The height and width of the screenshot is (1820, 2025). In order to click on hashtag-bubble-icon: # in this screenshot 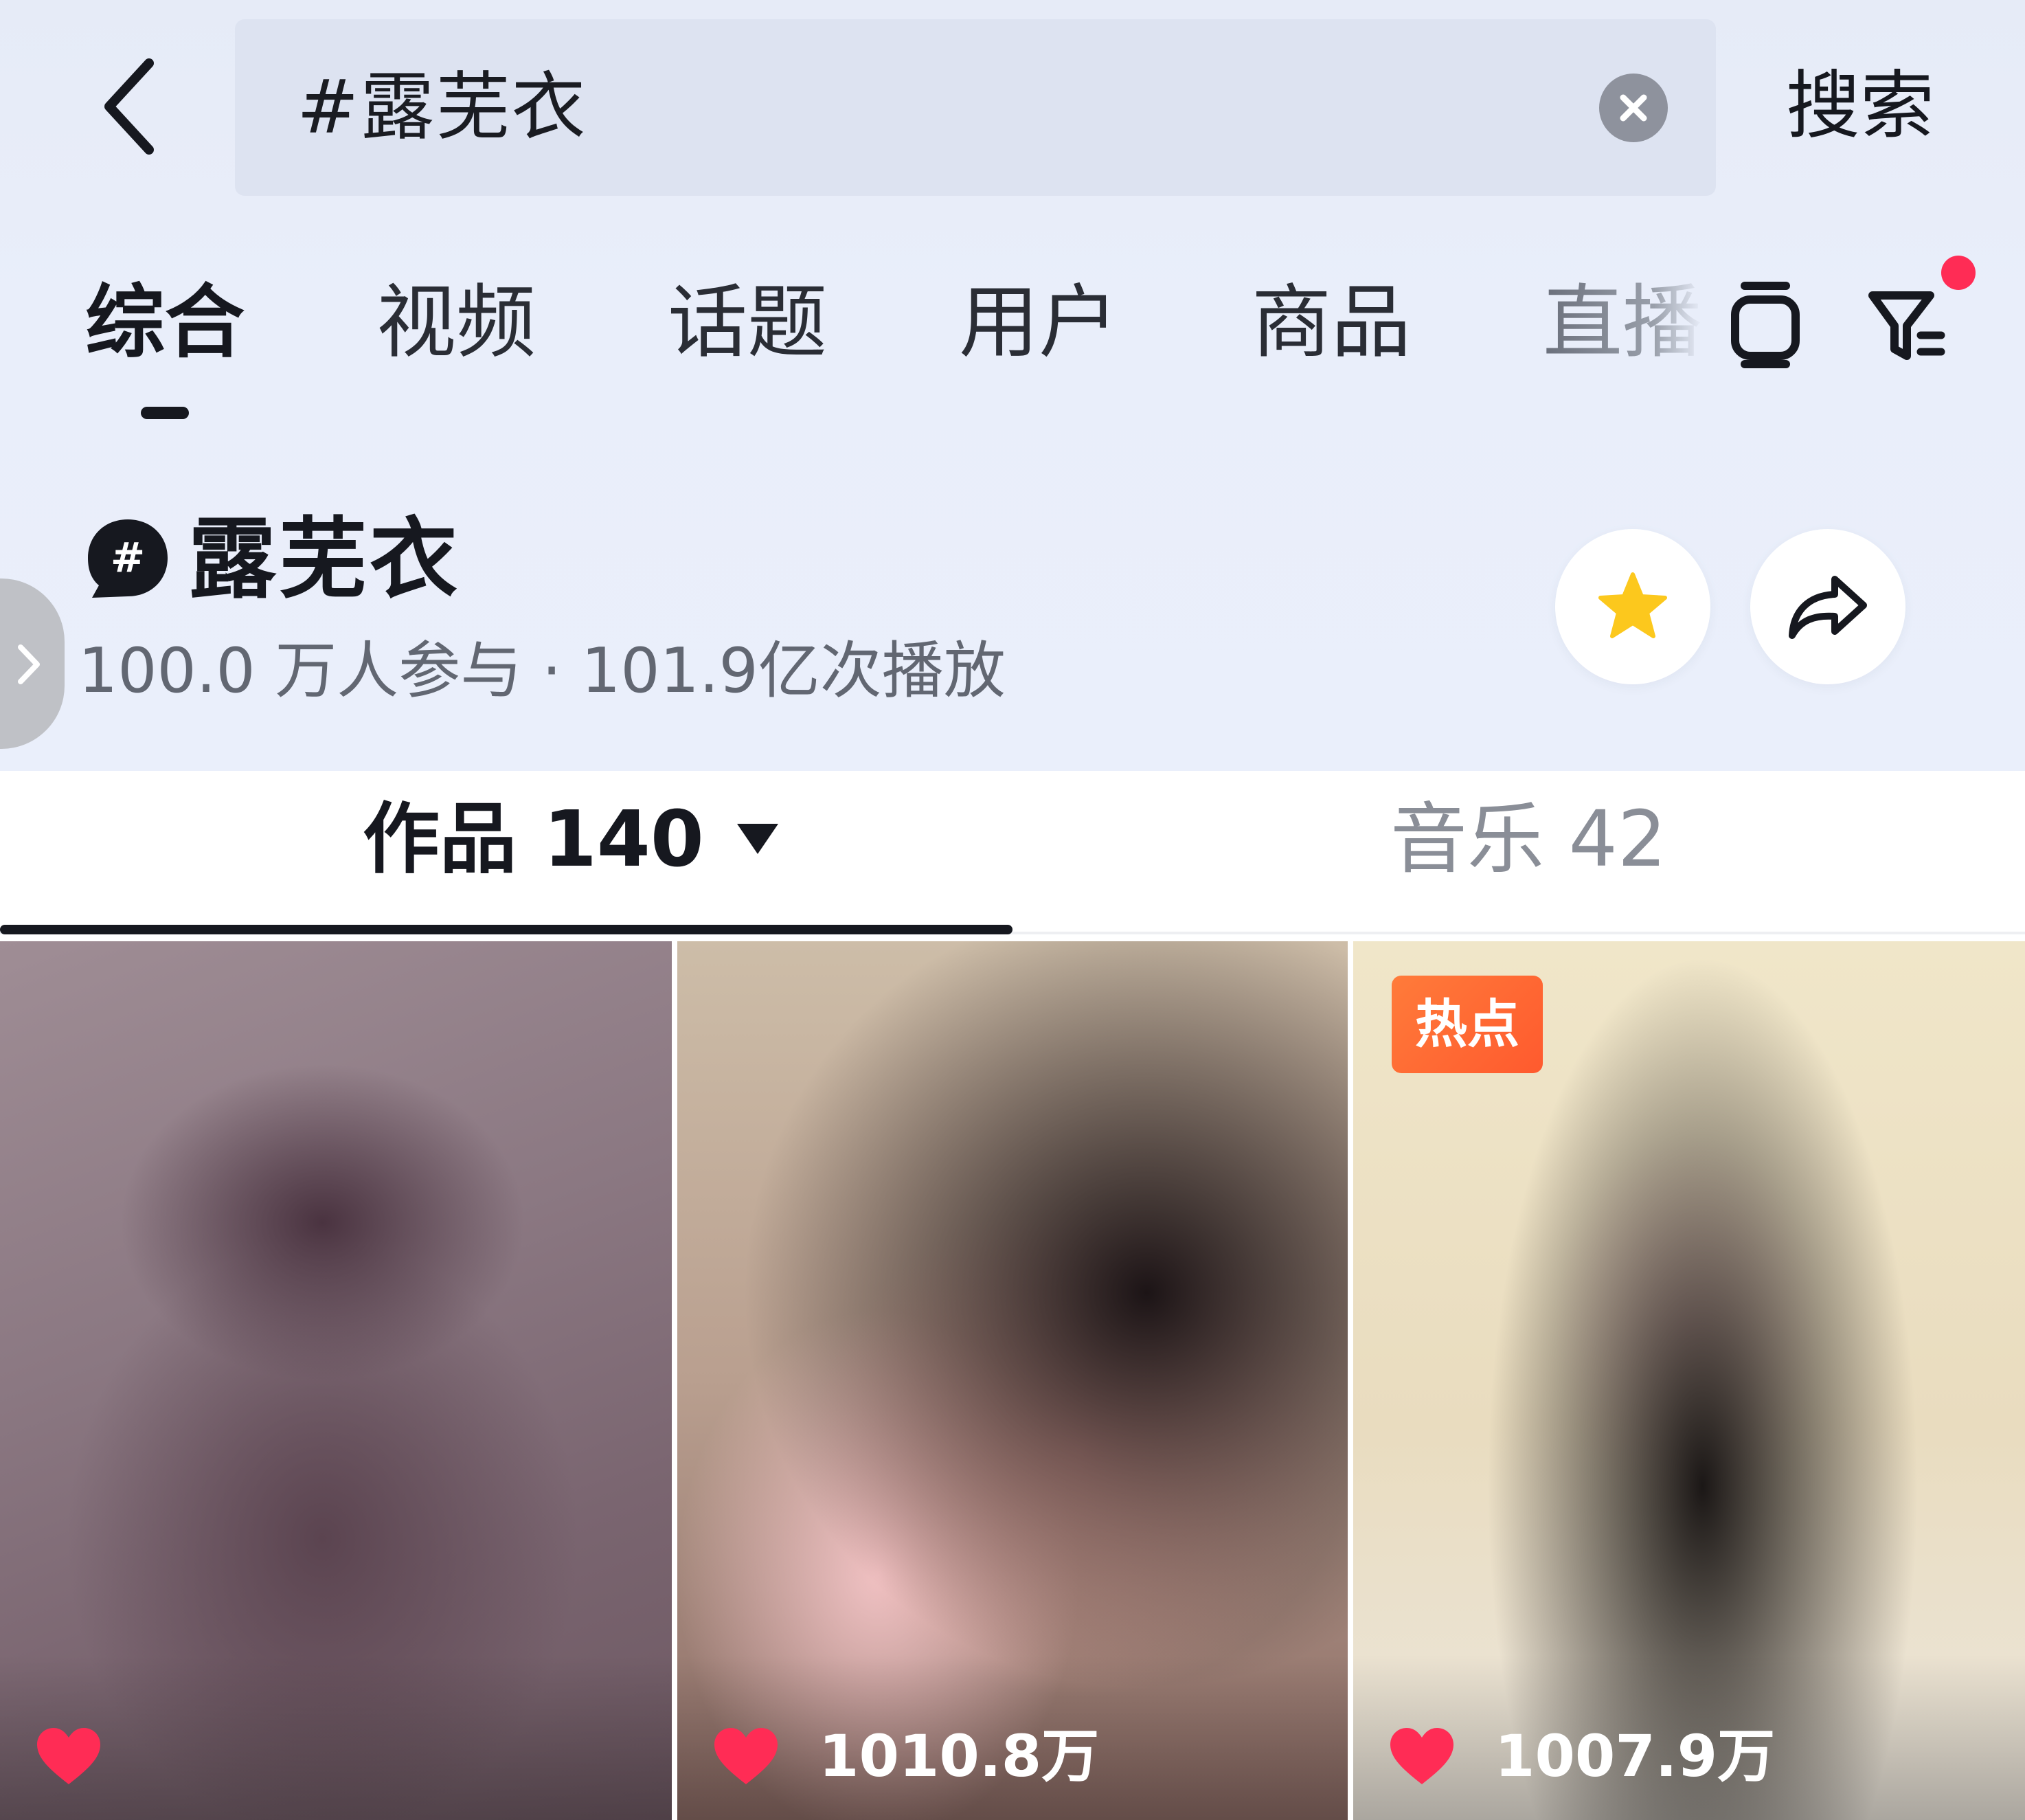, I will do `click(127, 559)`.